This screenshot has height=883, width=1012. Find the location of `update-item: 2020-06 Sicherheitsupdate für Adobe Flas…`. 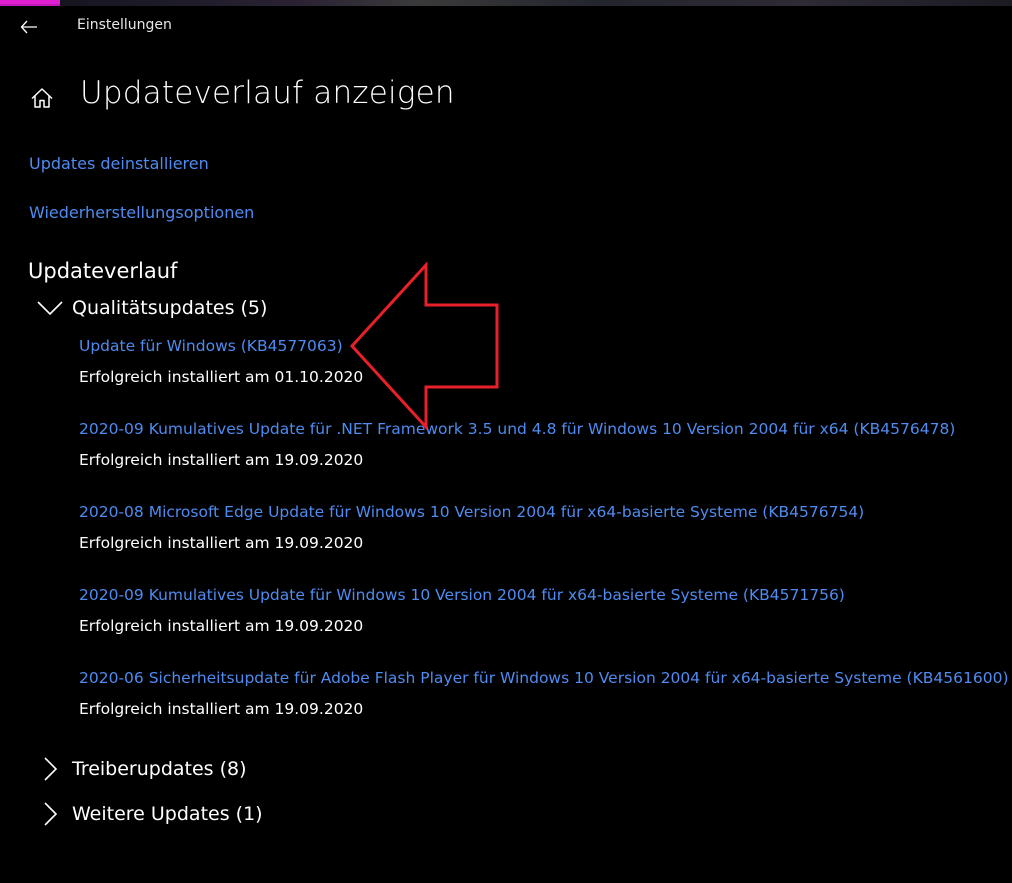

update-item: 2020-06 Sicherheitsupdate für Adobe Flas… is located at coordinates (544, 693).